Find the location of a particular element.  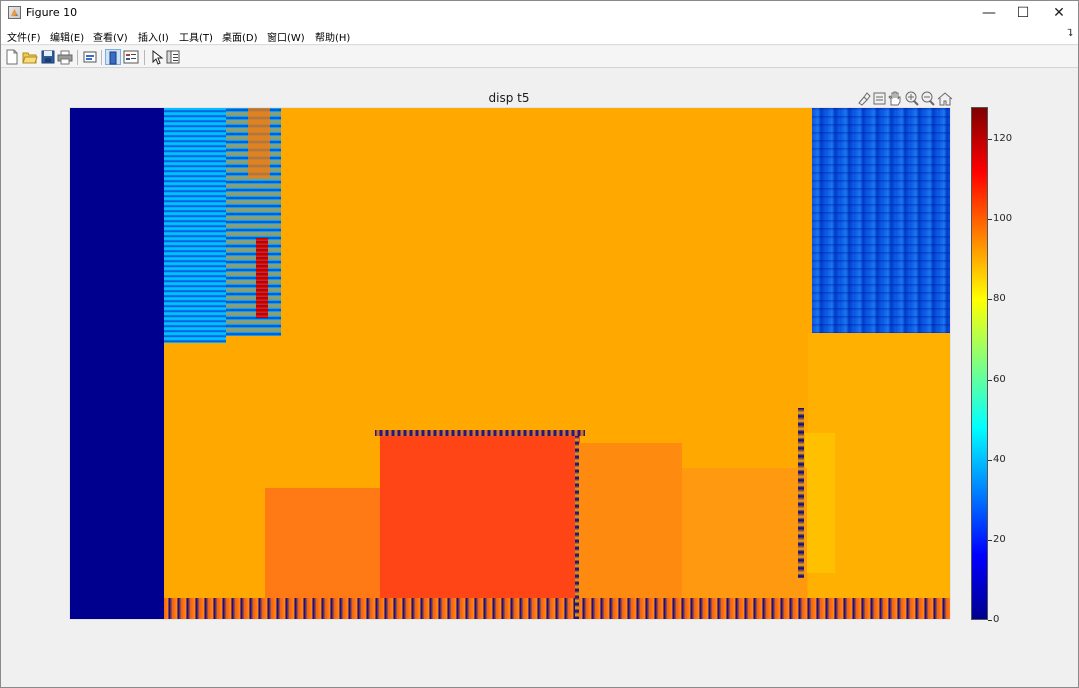

right-noise-edge is located at coordinates (801, 493).